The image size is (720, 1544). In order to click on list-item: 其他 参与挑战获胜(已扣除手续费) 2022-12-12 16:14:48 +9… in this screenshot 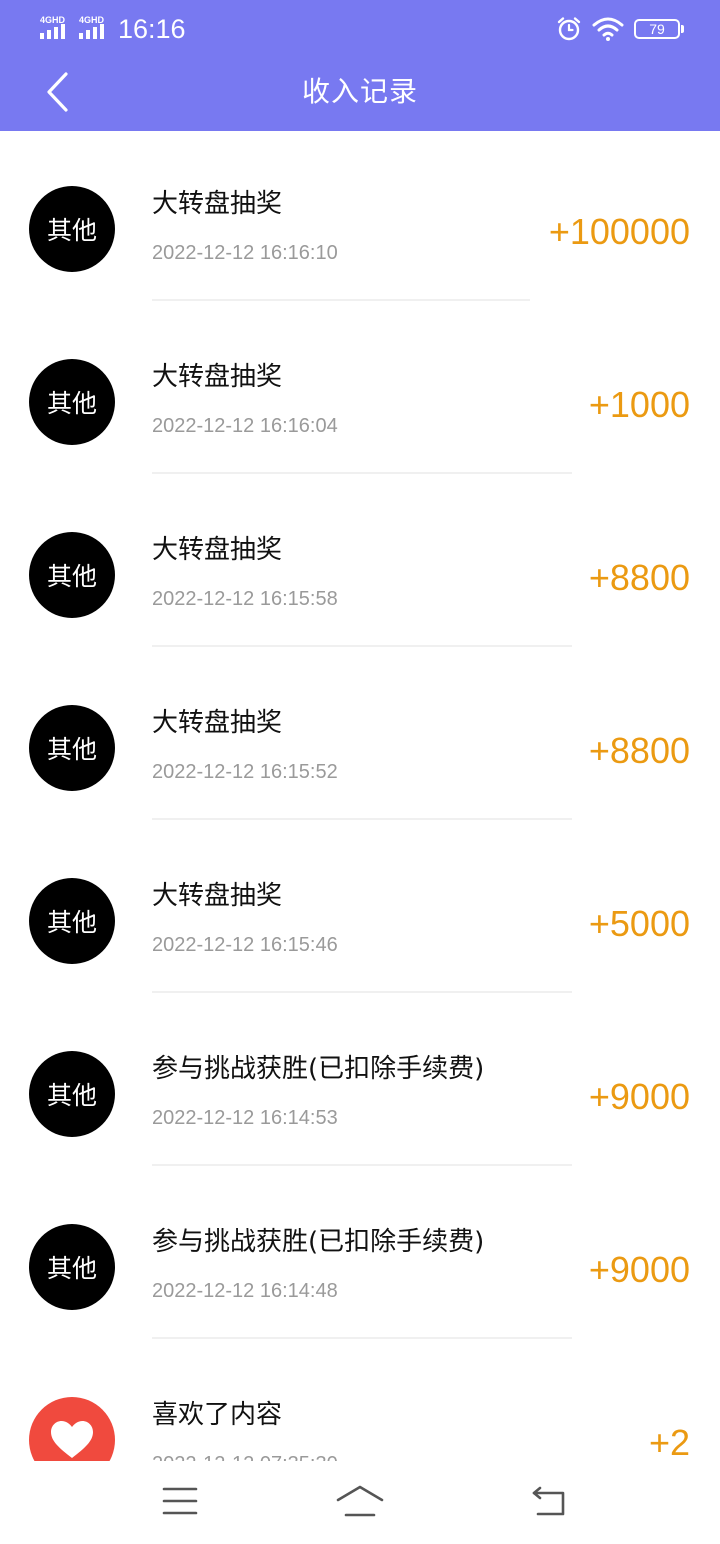, I will do `click(360, 1255)`.